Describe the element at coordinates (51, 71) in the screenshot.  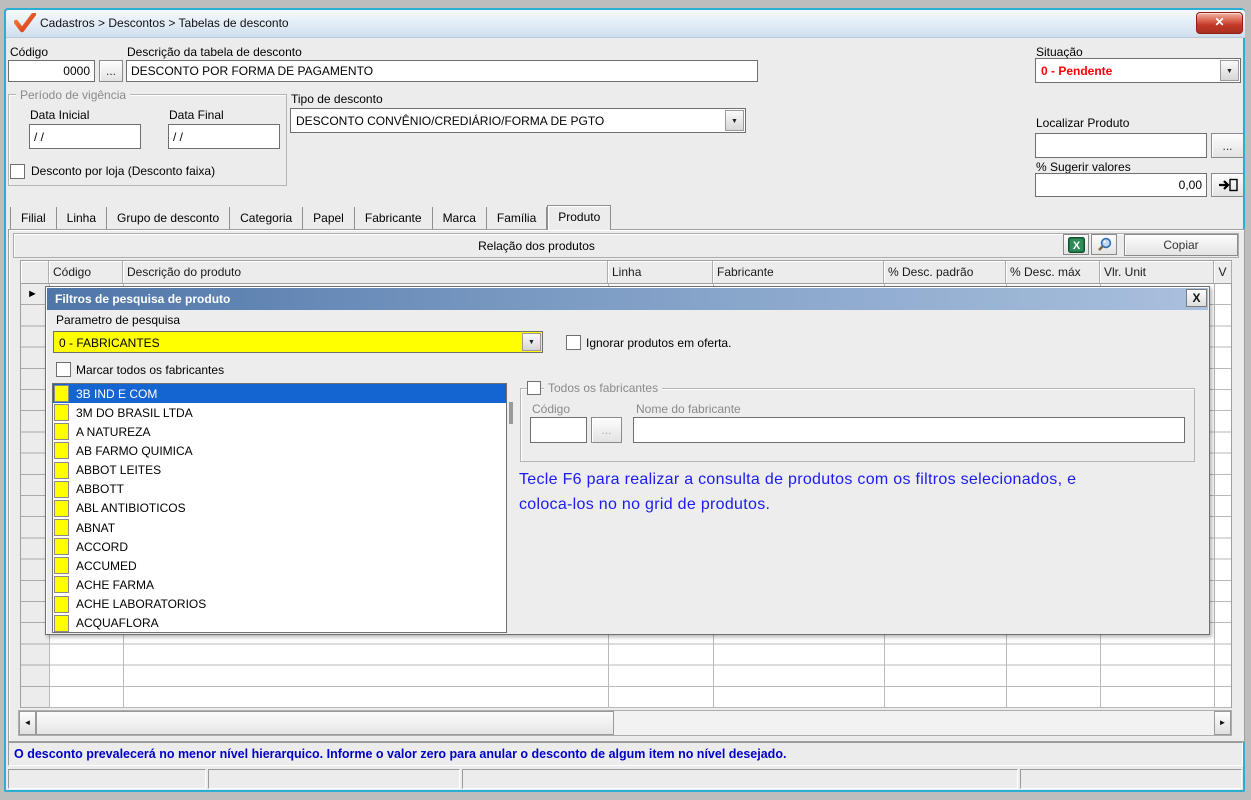
I see `codigo-input` at that location.